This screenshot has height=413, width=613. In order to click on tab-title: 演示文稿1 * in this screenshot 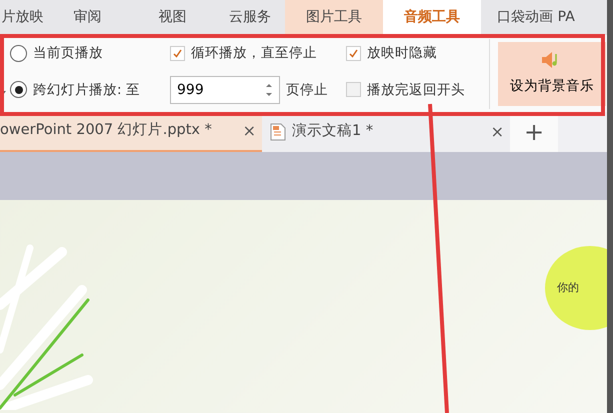, I will do `click(333, 132)`.